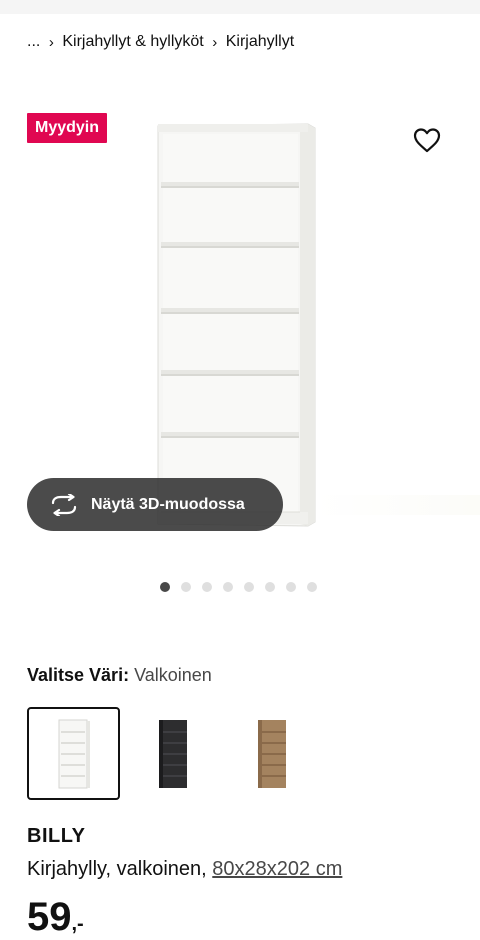  I want to click on swatch-white, so click(73, 753).